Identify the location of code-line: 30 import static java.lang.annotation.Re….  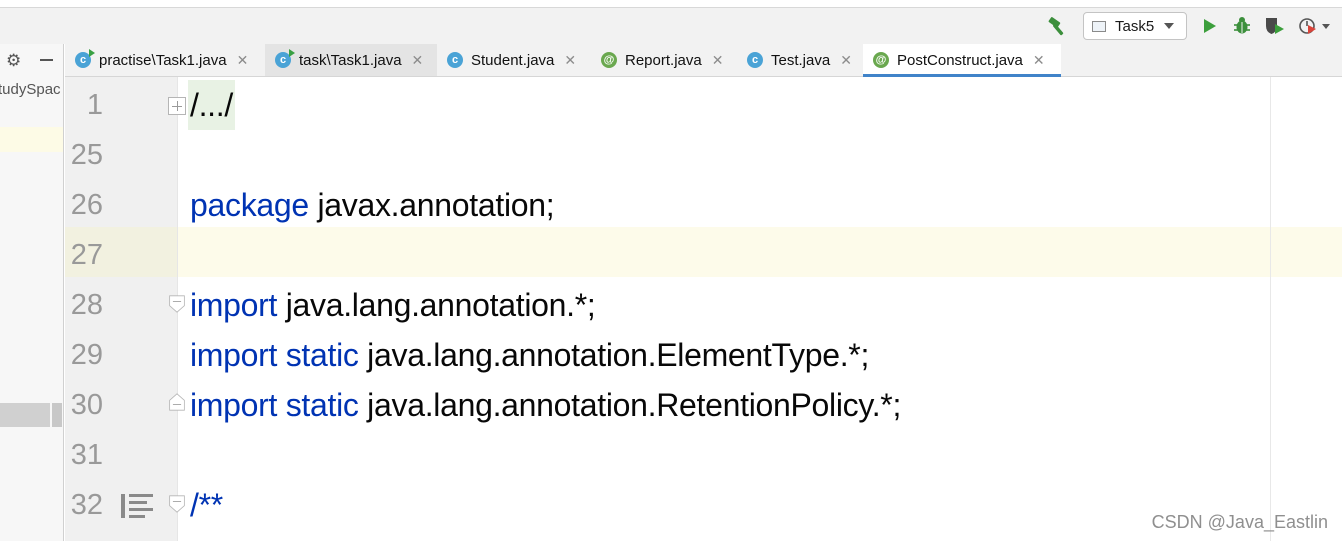
(703, 405).